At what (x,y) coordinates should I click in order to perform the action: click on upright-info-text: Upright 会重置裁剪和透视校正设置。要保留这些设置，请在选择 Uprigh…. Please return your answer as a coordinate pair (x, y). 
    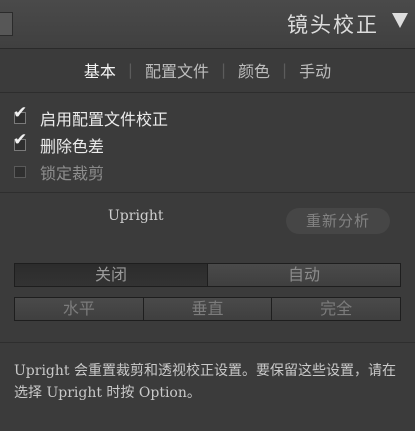
    Looking at the image, I should click on (205, 382).